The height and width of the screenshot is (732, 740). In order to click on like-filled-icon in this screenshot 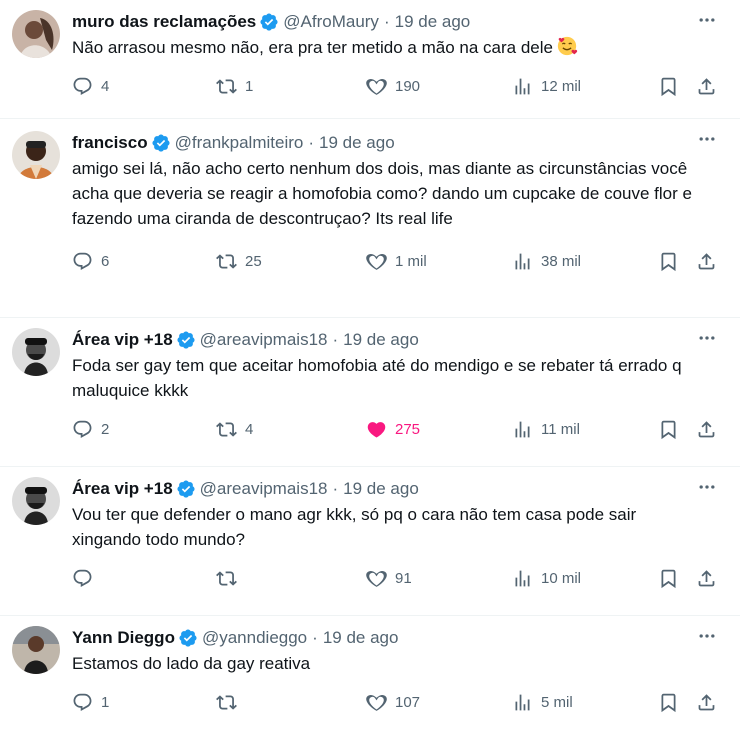, I will do `click(380, 429)`.